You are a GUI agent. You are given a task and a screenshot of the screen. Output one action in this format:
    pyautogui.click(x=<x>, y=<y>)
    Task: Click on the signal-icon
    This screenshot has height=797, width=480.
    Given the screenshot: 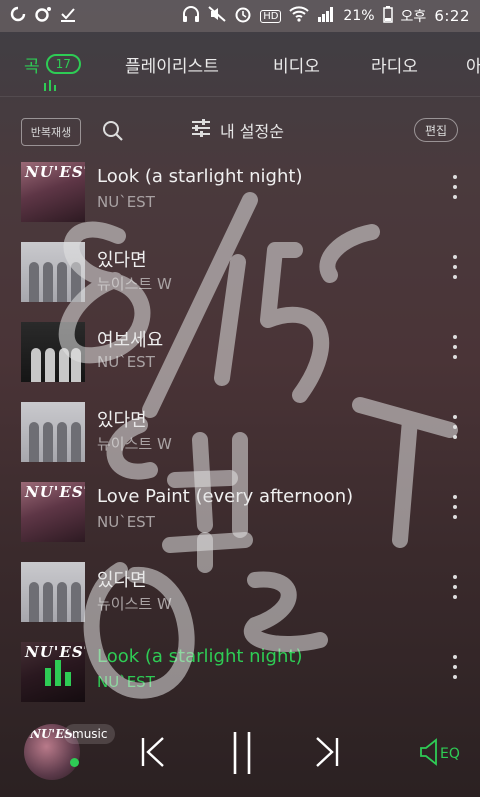 What is the action you would take?
    pyautogui.click(x=326, y=16)
    